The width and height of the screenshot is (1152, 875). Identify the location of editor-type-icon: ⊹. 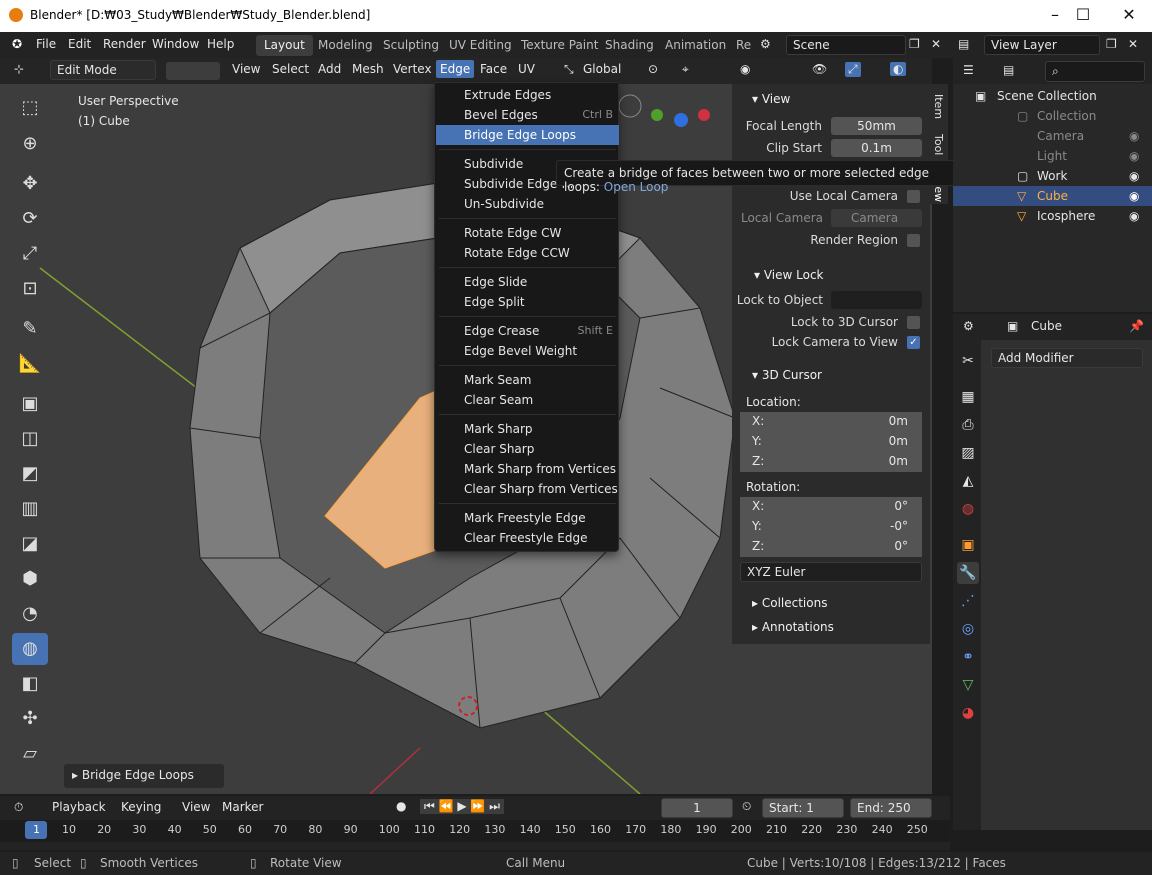
(19, 69).